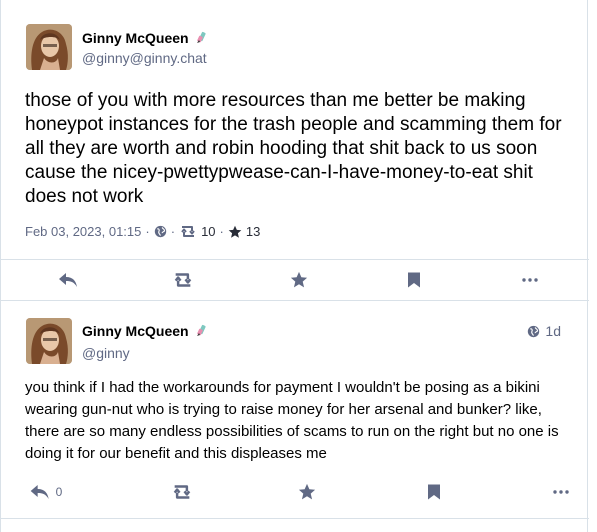 The image size is (597, 532). Describe the element at coordinates (544, 331) in the screenshot. I see `relative-time: 1d` at that location.